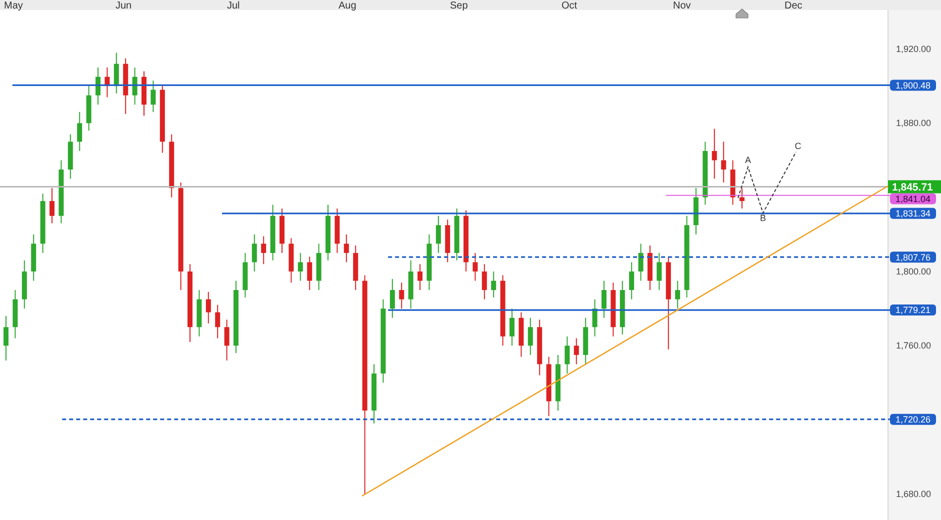 The width and height of the screenshot is (941, 520). Describe the element at coordinates (913, 198) in the screenshot. I see `price-label: 1,841.04` at that location.